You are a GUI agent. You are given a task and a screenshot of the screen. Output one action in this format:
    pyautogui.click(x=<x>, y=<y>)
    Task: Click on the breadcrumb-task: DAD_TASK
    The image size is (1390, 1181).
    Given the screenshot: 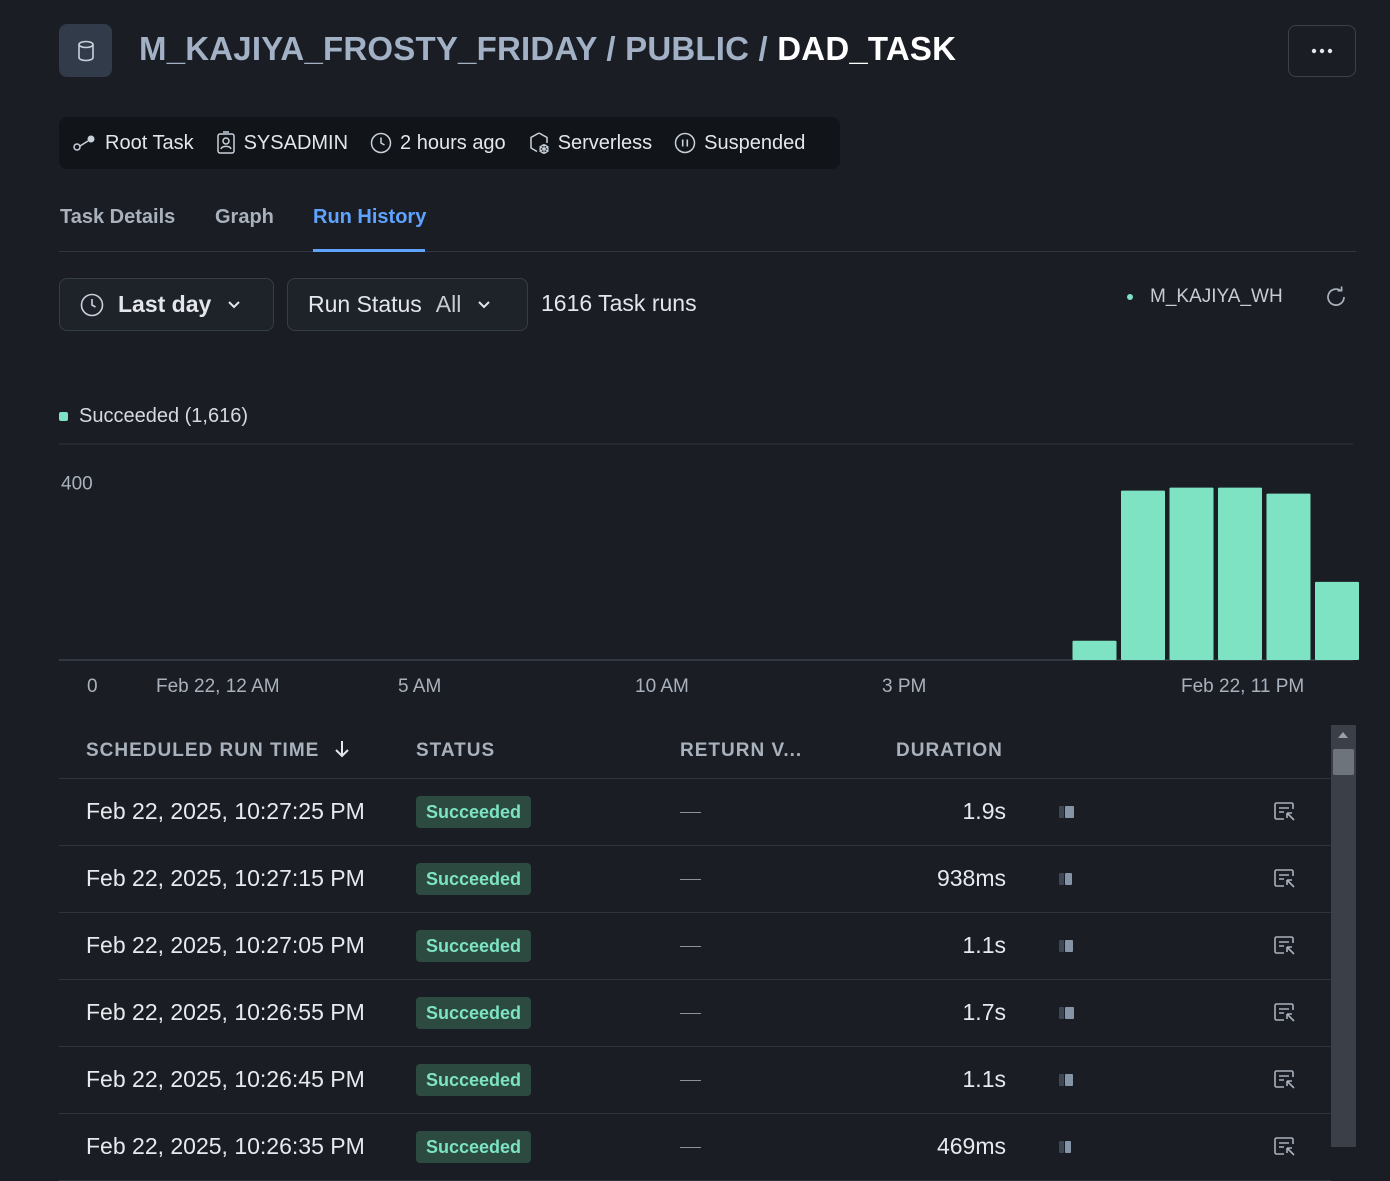 What is the action you would take?
    pyautogui.click(x=867, y=48)
    